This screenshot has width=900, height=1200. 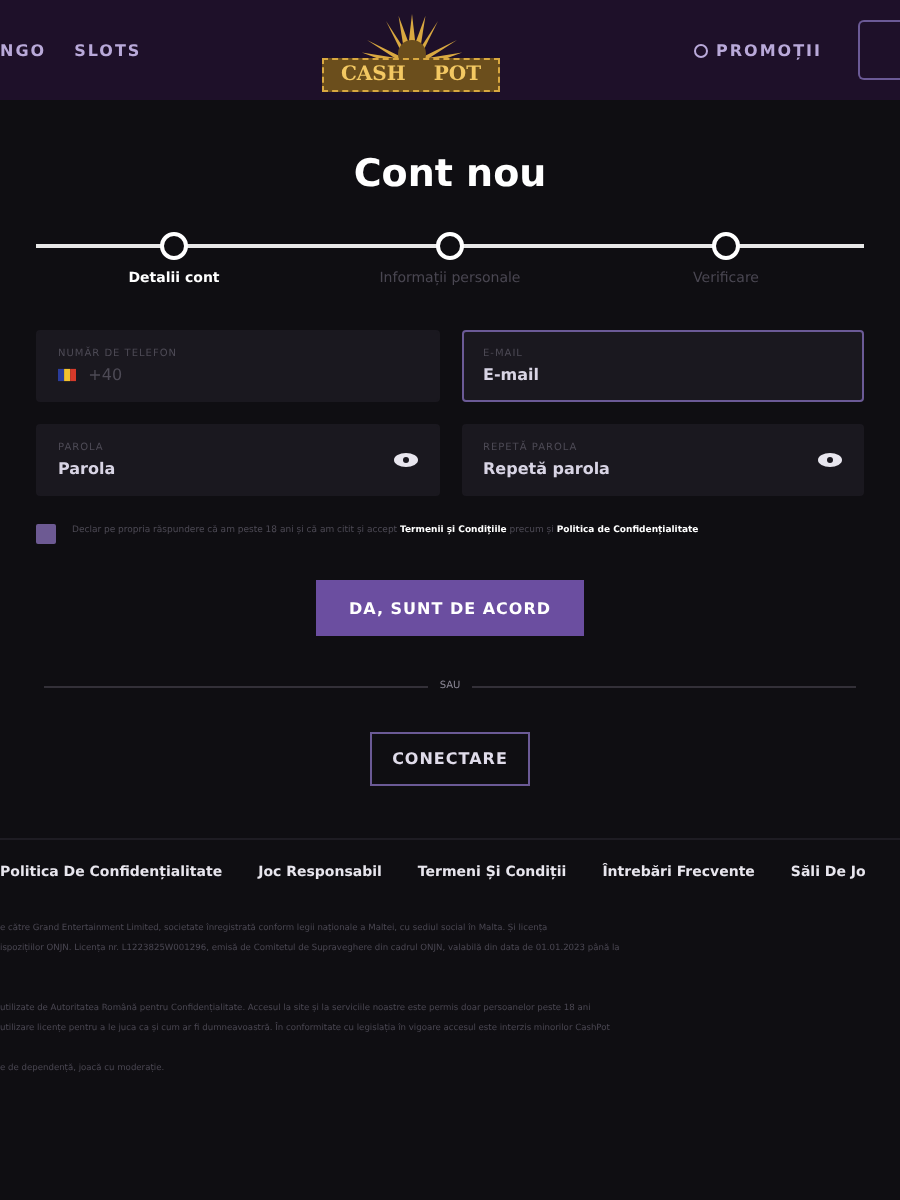 What do you see at coordinates (644, 469) in the screenshot?
I see `text-input: Repetă parola` at bounding box center [644, 469].